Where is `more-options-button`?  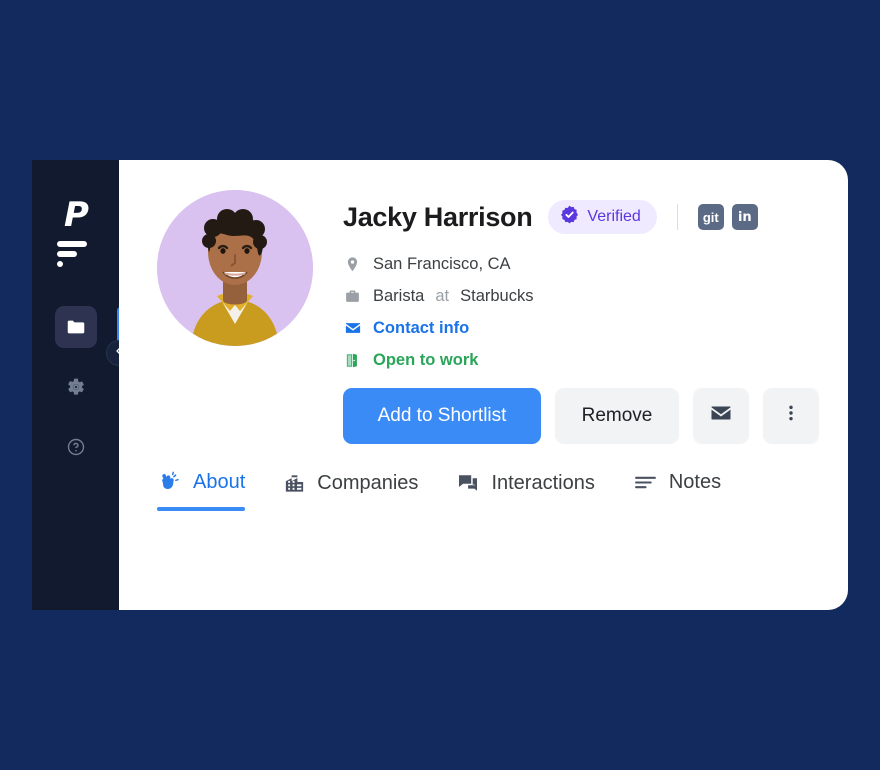
more-options-button is located at coordinates (791, 416).